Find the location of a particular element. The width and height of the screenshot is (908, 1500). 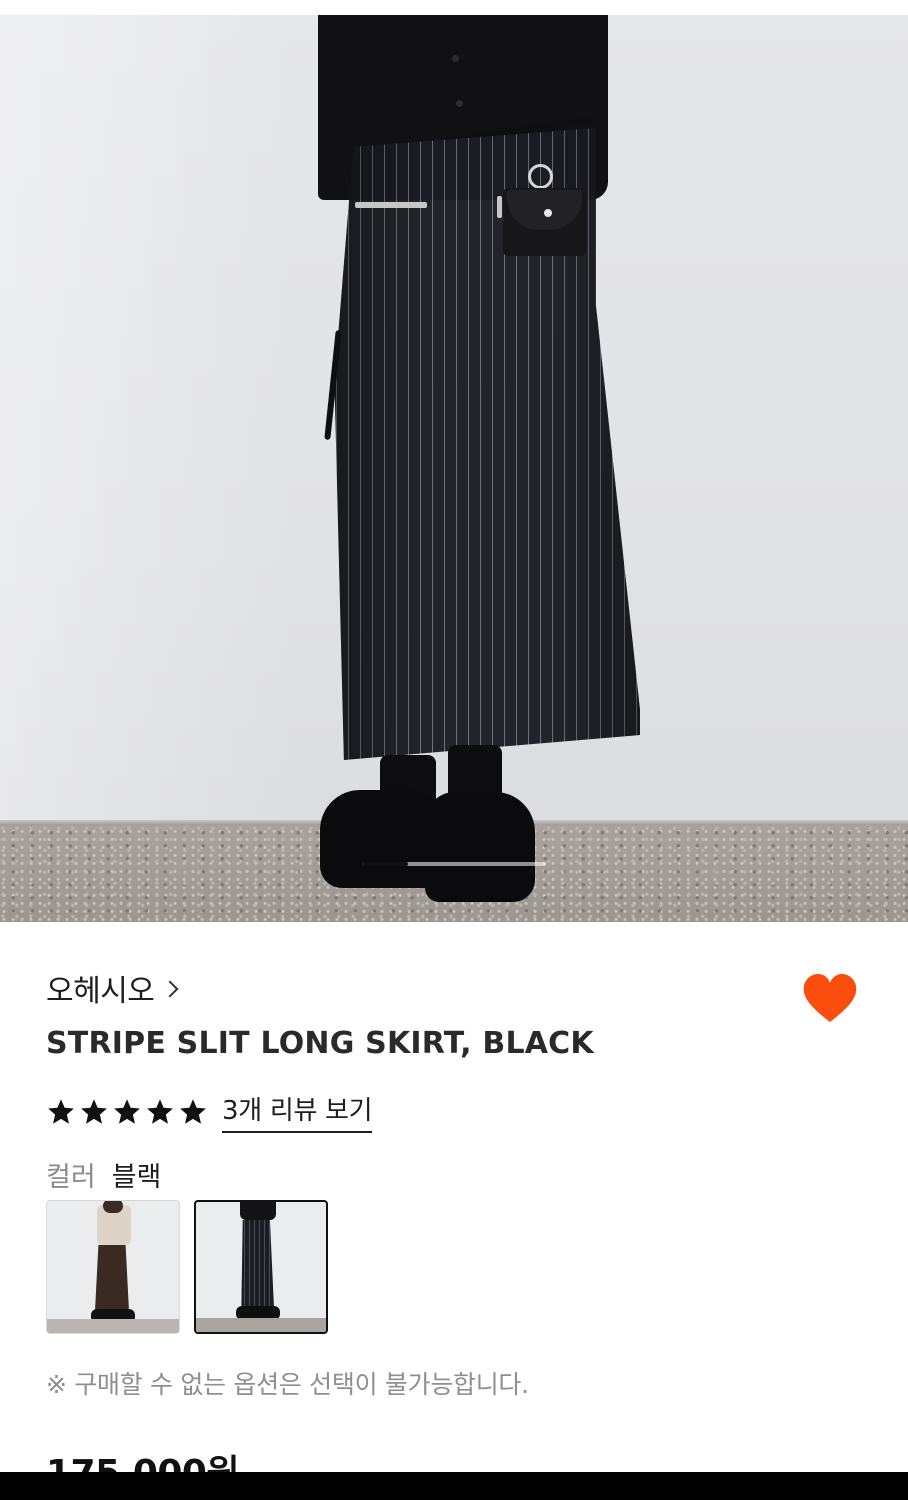

swatch-black is located at coordinates (261, 1267).